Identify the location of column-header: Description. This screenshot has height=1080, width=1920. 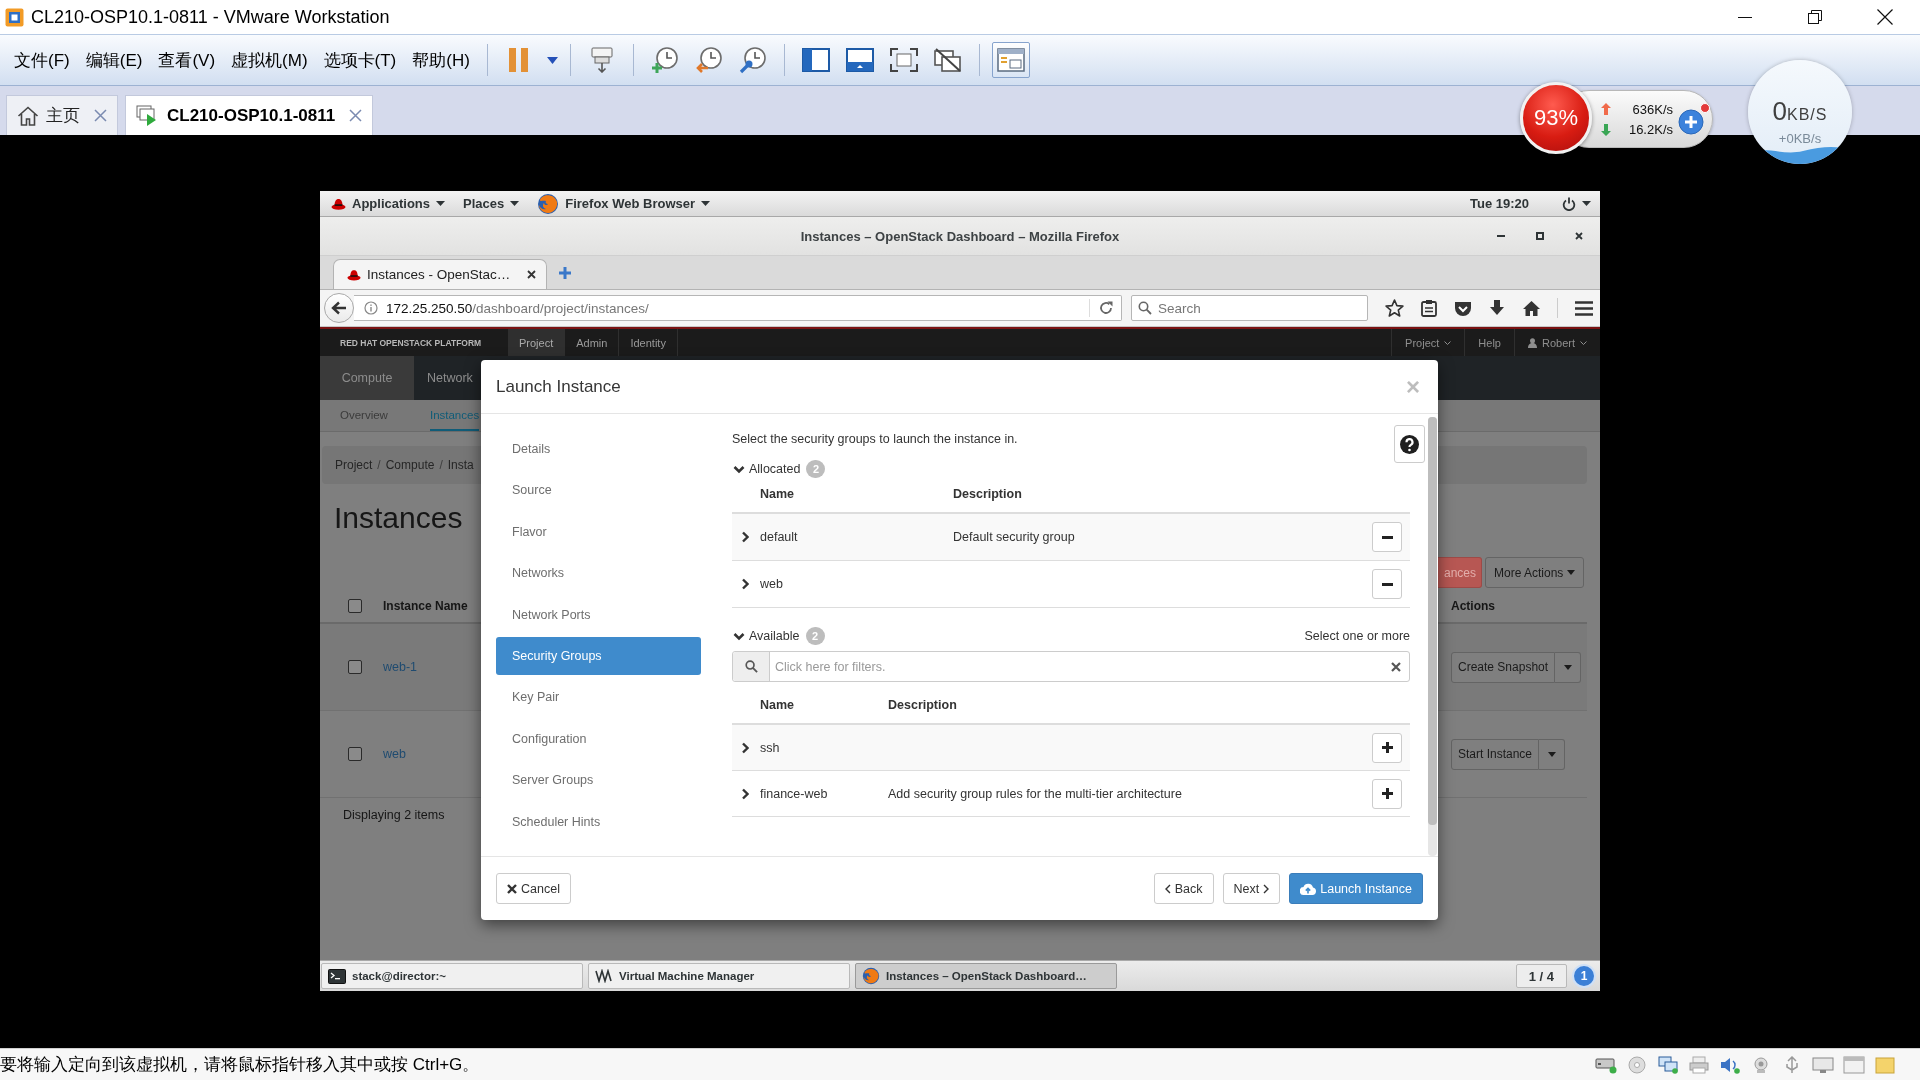
(987, 494).